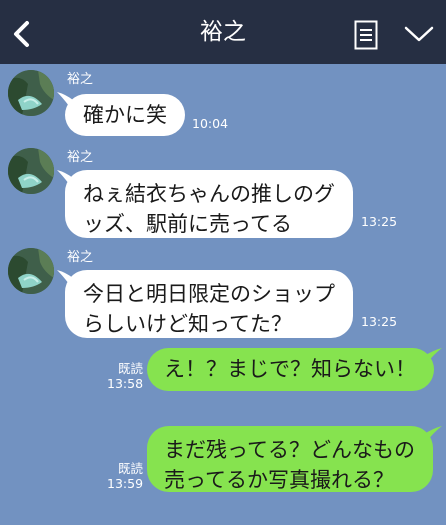 This screenshot has height=525, width=446. I want to click on message-line: 確かに笑, so click(125, 115).